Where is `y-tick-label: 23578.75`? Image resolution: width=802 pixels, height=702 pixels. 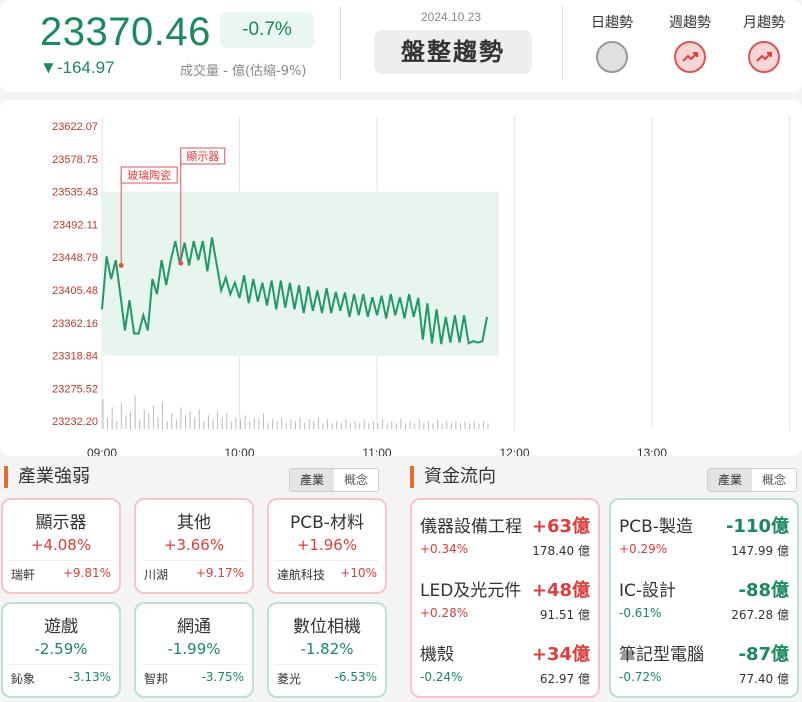 y-tick-label: 23578.75 is located at coordinates (75, 160).